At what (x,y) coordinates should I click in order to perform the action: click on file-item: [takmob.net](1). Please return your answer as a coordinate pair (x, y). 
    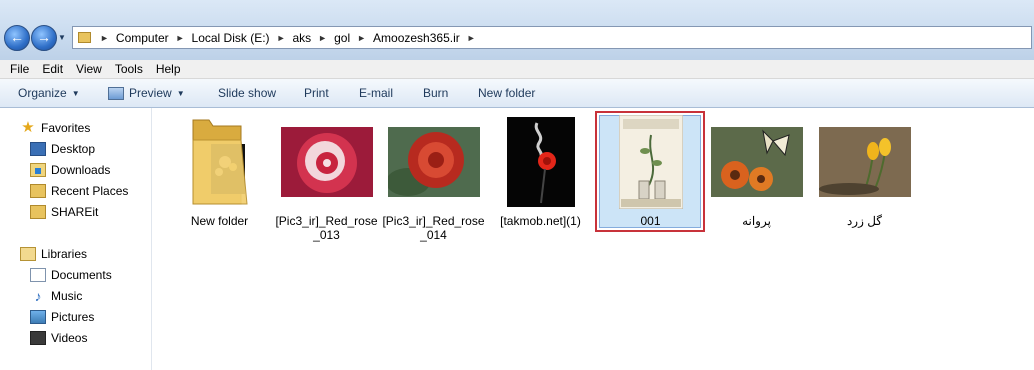
    Looking at the image, I should click on (540, 170).